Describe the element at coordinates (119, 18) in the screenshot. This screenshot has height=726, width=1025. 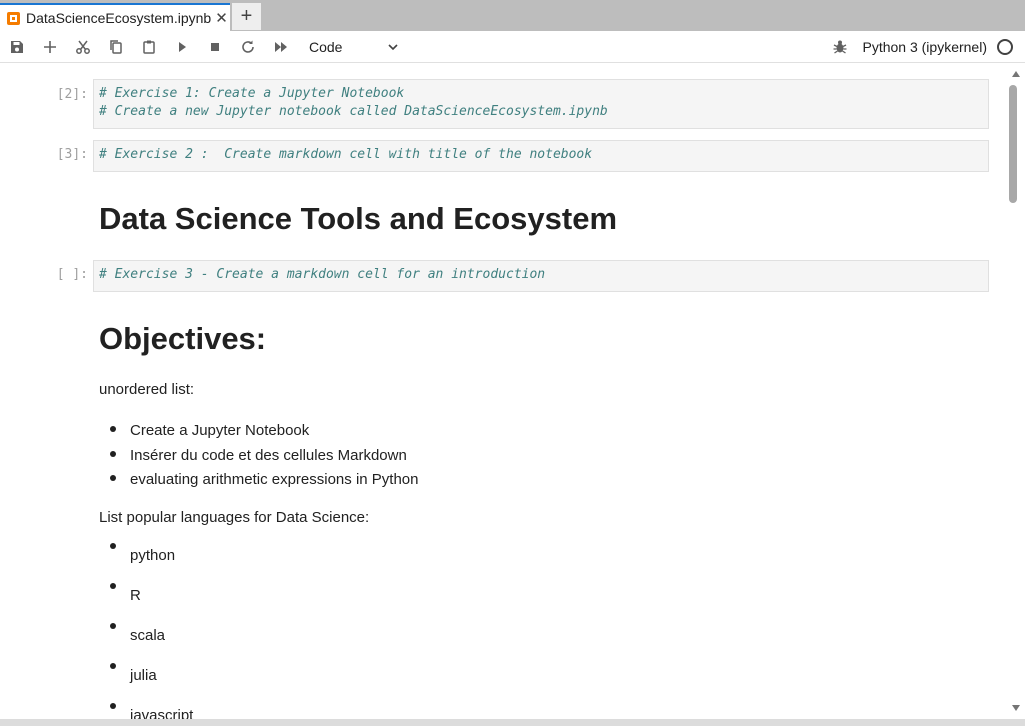
I see `tab-title: DataScienceEcosystem.ipynb` at that location.